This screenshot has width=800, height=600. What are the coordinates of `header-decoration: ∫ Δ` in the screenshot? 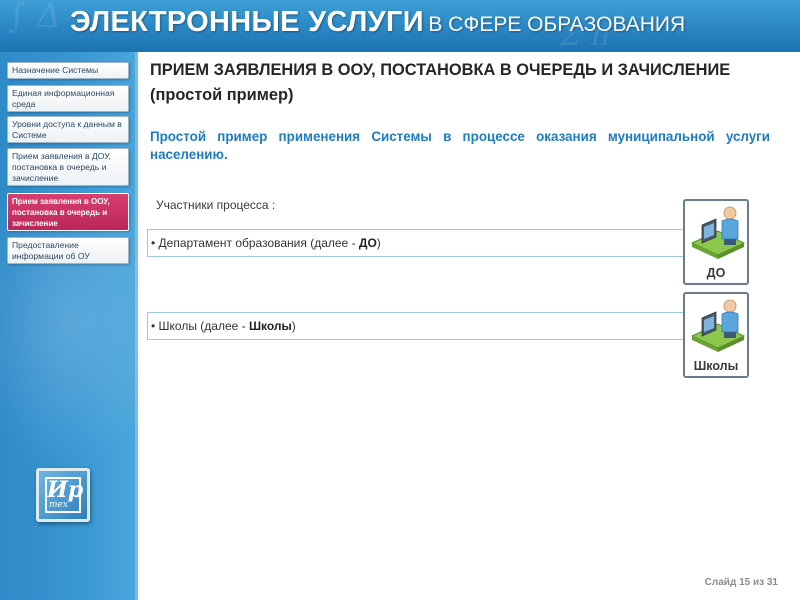 It's located at (35, 18).